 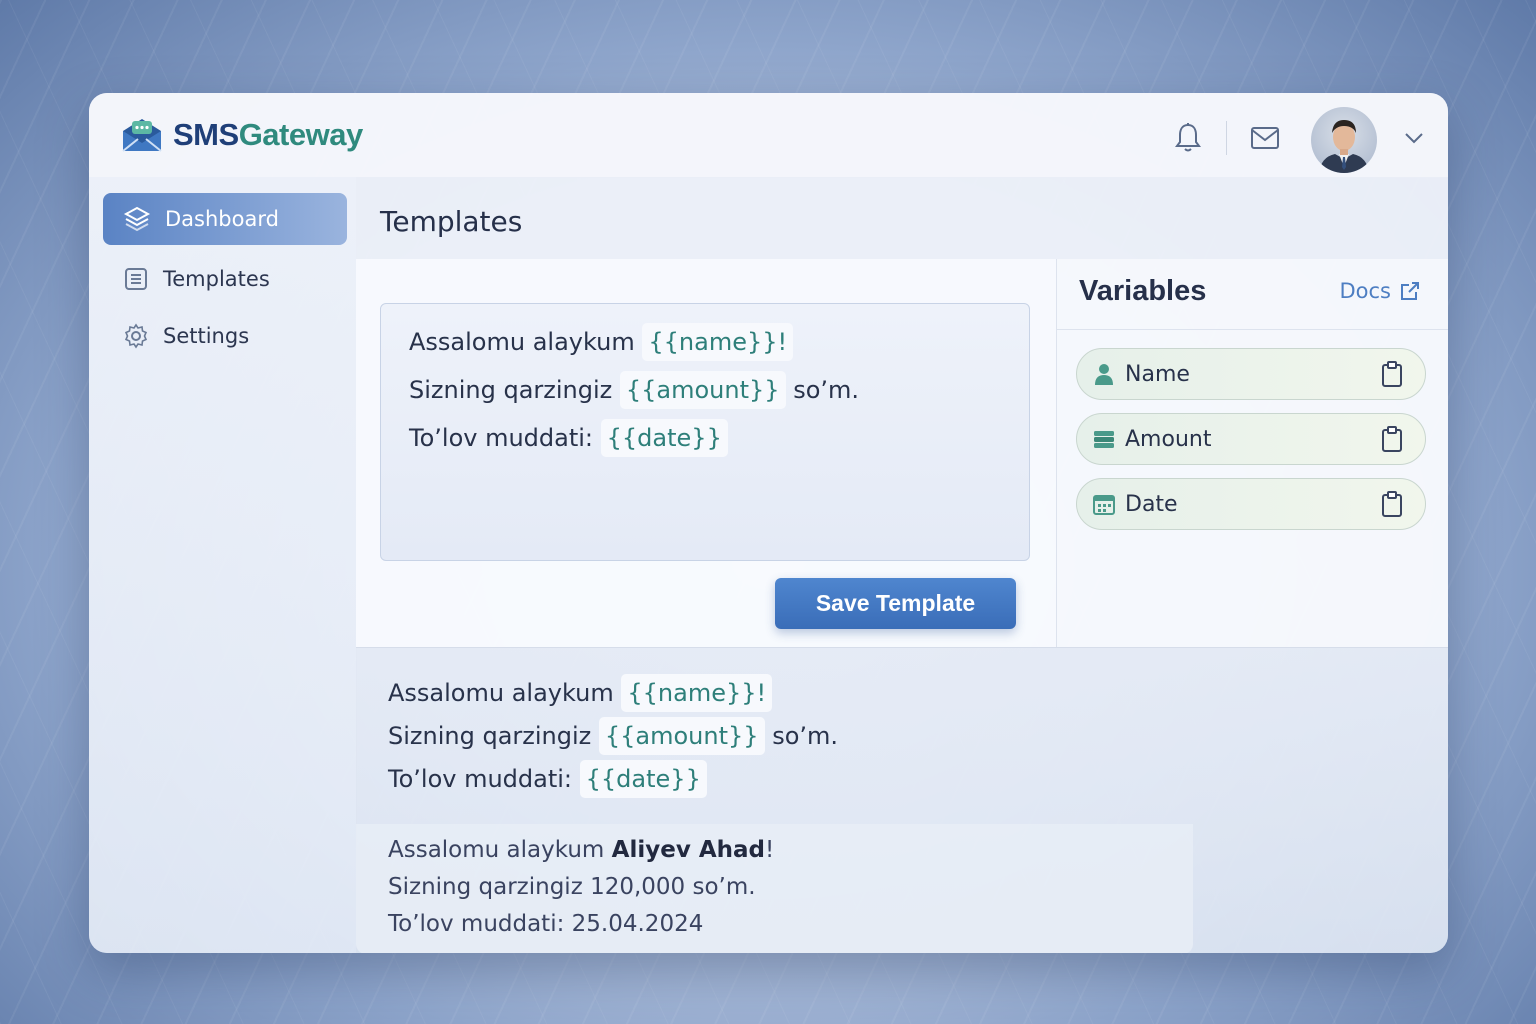 What do you see at coordinates (223, 565) in the screenshot?
I see `sidebar: Dashboard Templates Settings` at bounding box center [223, 565].